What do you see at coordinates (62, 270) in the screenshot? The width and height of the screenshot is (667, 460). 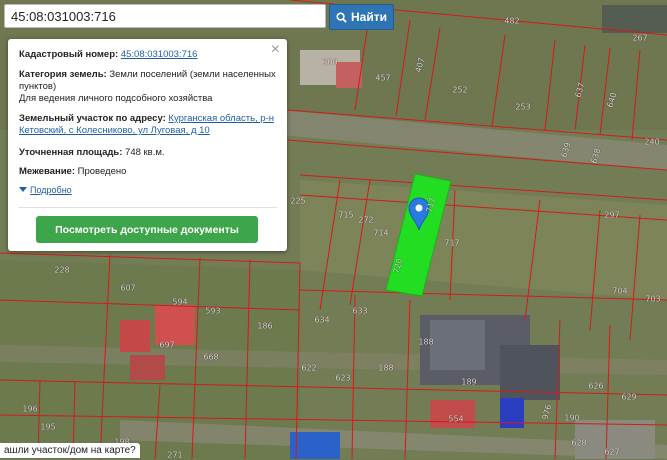 I see `plot-number-label: 228` at bounding box center [62, 270].